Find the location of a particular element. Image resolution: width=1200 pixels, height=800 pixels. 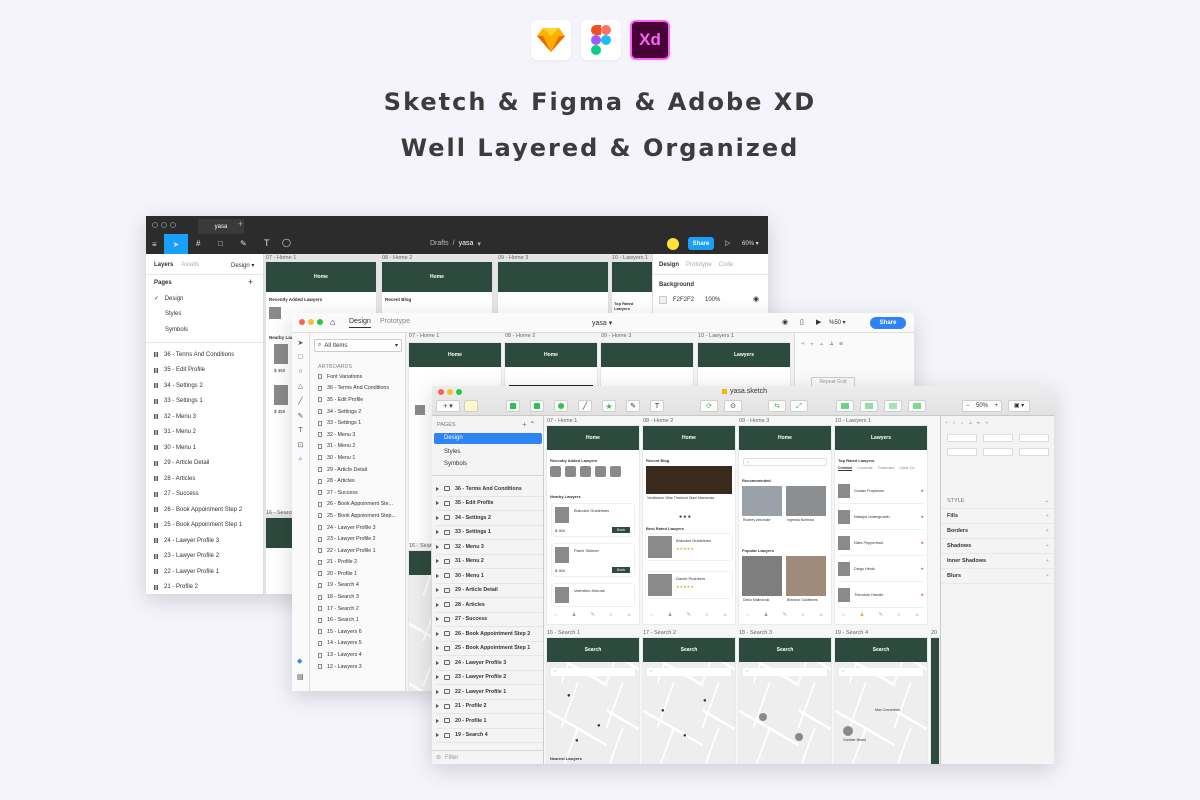

artboard-search-3: Search ⌕ is located at coordinates (785, 701).